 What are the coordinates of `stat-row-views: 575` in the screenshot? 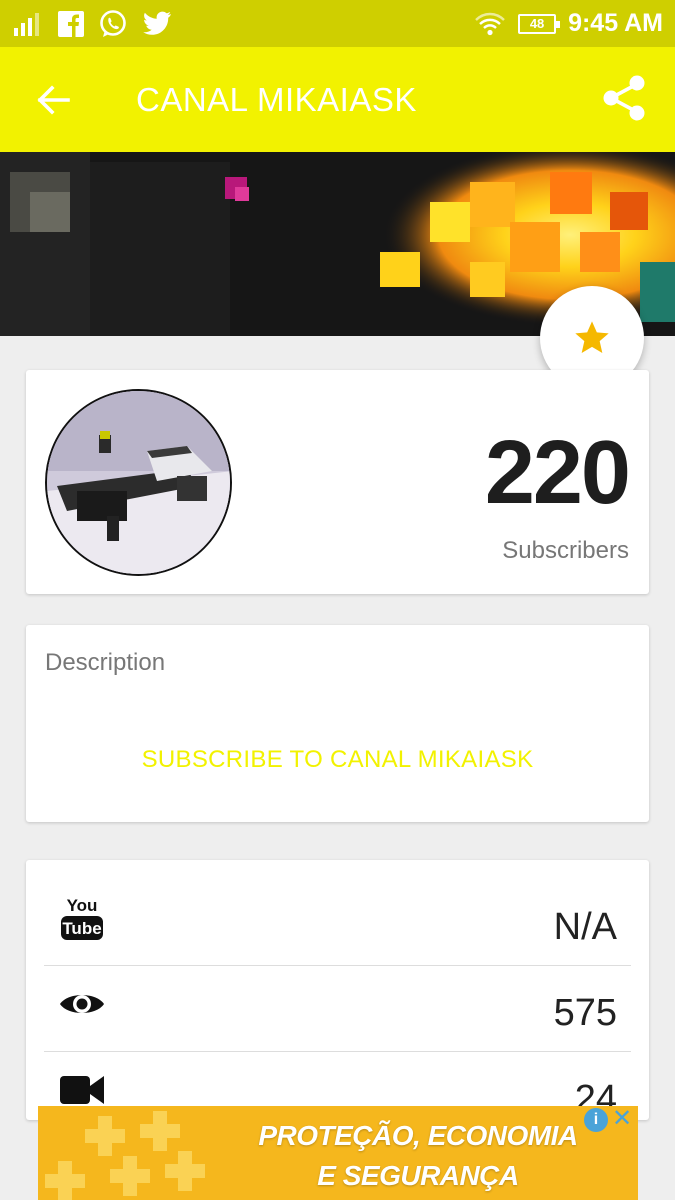 It's located at (337, 1009).